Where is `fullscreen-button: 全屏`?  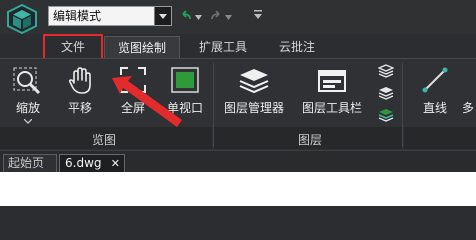
fullscreen-button: 全屏 is located at coordinates (133, 91).